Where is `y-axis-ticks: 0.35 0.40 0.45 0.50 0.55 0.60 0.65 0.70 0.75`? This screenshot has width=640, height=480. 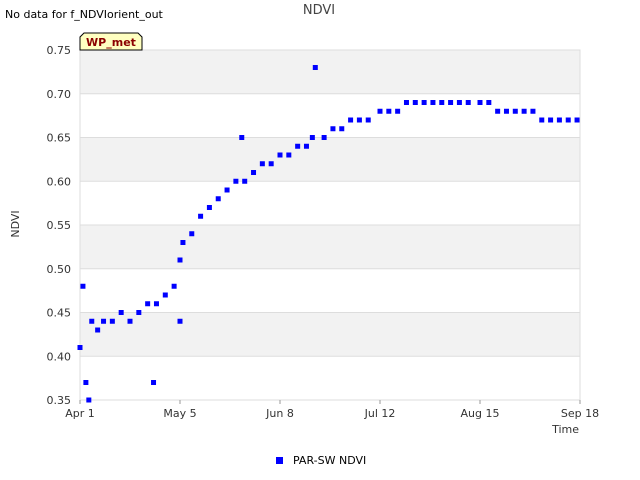 y-axis-ticks: 0.35 0.40 0.45 0.50 0.55 0.60 0.65 0.70 0.75 is located at coordinates (59, 225).